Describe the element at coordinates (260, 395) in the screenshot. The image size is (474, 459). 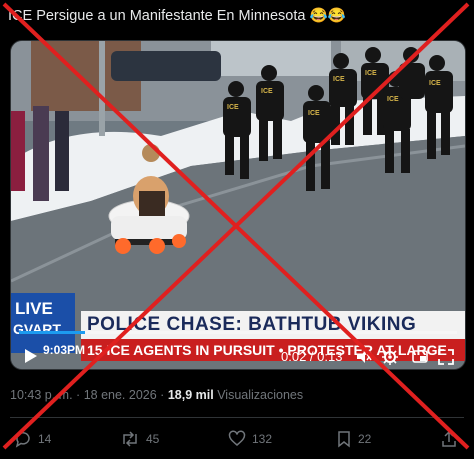
I see `views-label: Visualizaciones` at that location.